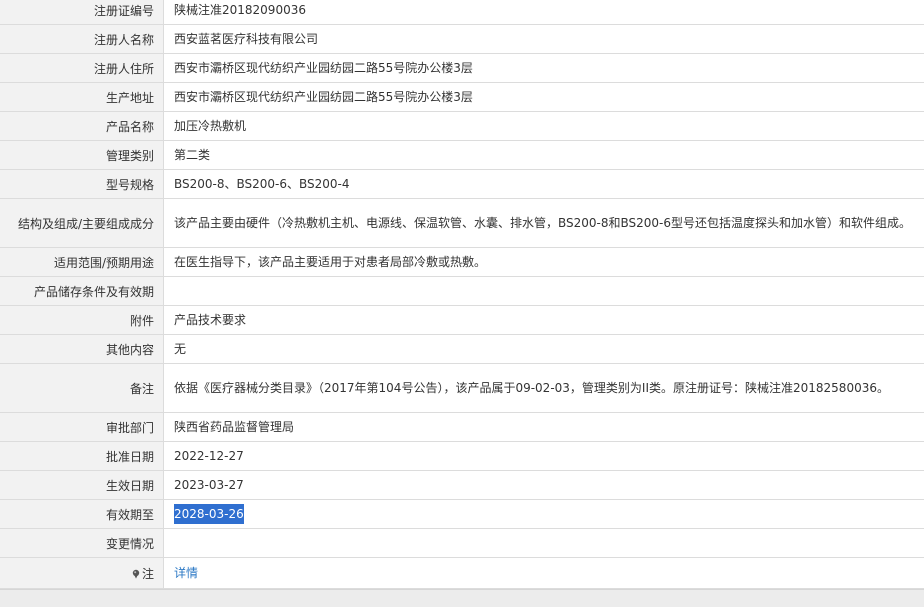 The height and width of the screenshot is (607, 924). What do you see at coordinates (544, 349) in the screenshot?
I see `row-value: 无` at bounding box center [544, 349].